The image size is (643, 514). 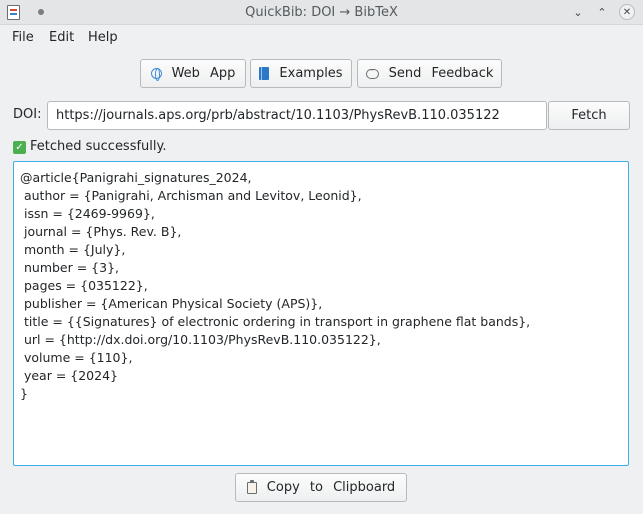 I want to click on globe-icon, so click(x=156, y=74).